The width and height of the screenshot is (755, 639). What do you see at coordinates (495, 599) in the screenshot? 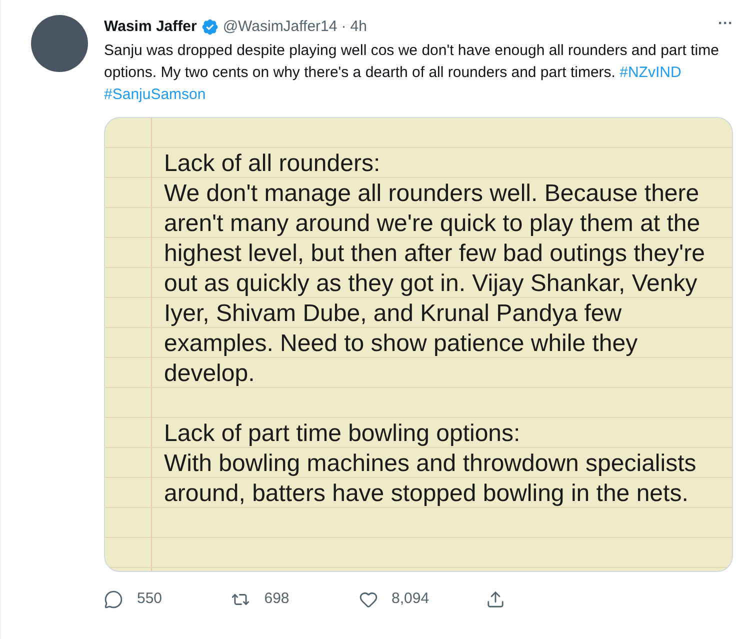
I see `share-icon` at bounding box center [495, 599].